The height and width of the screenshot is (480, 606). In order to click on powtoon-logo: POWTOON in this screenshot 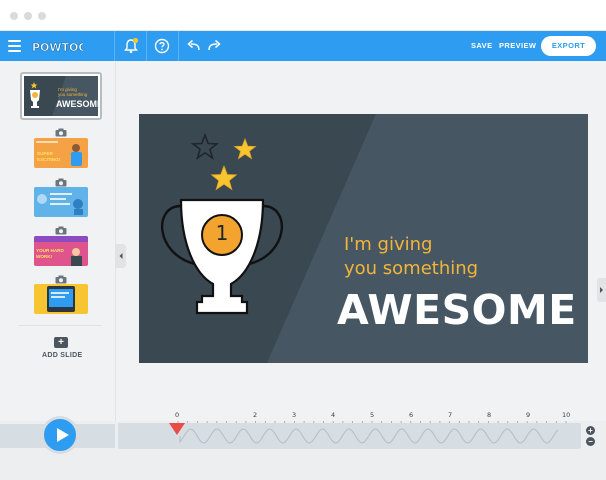, I will do `click(64, 46)`.